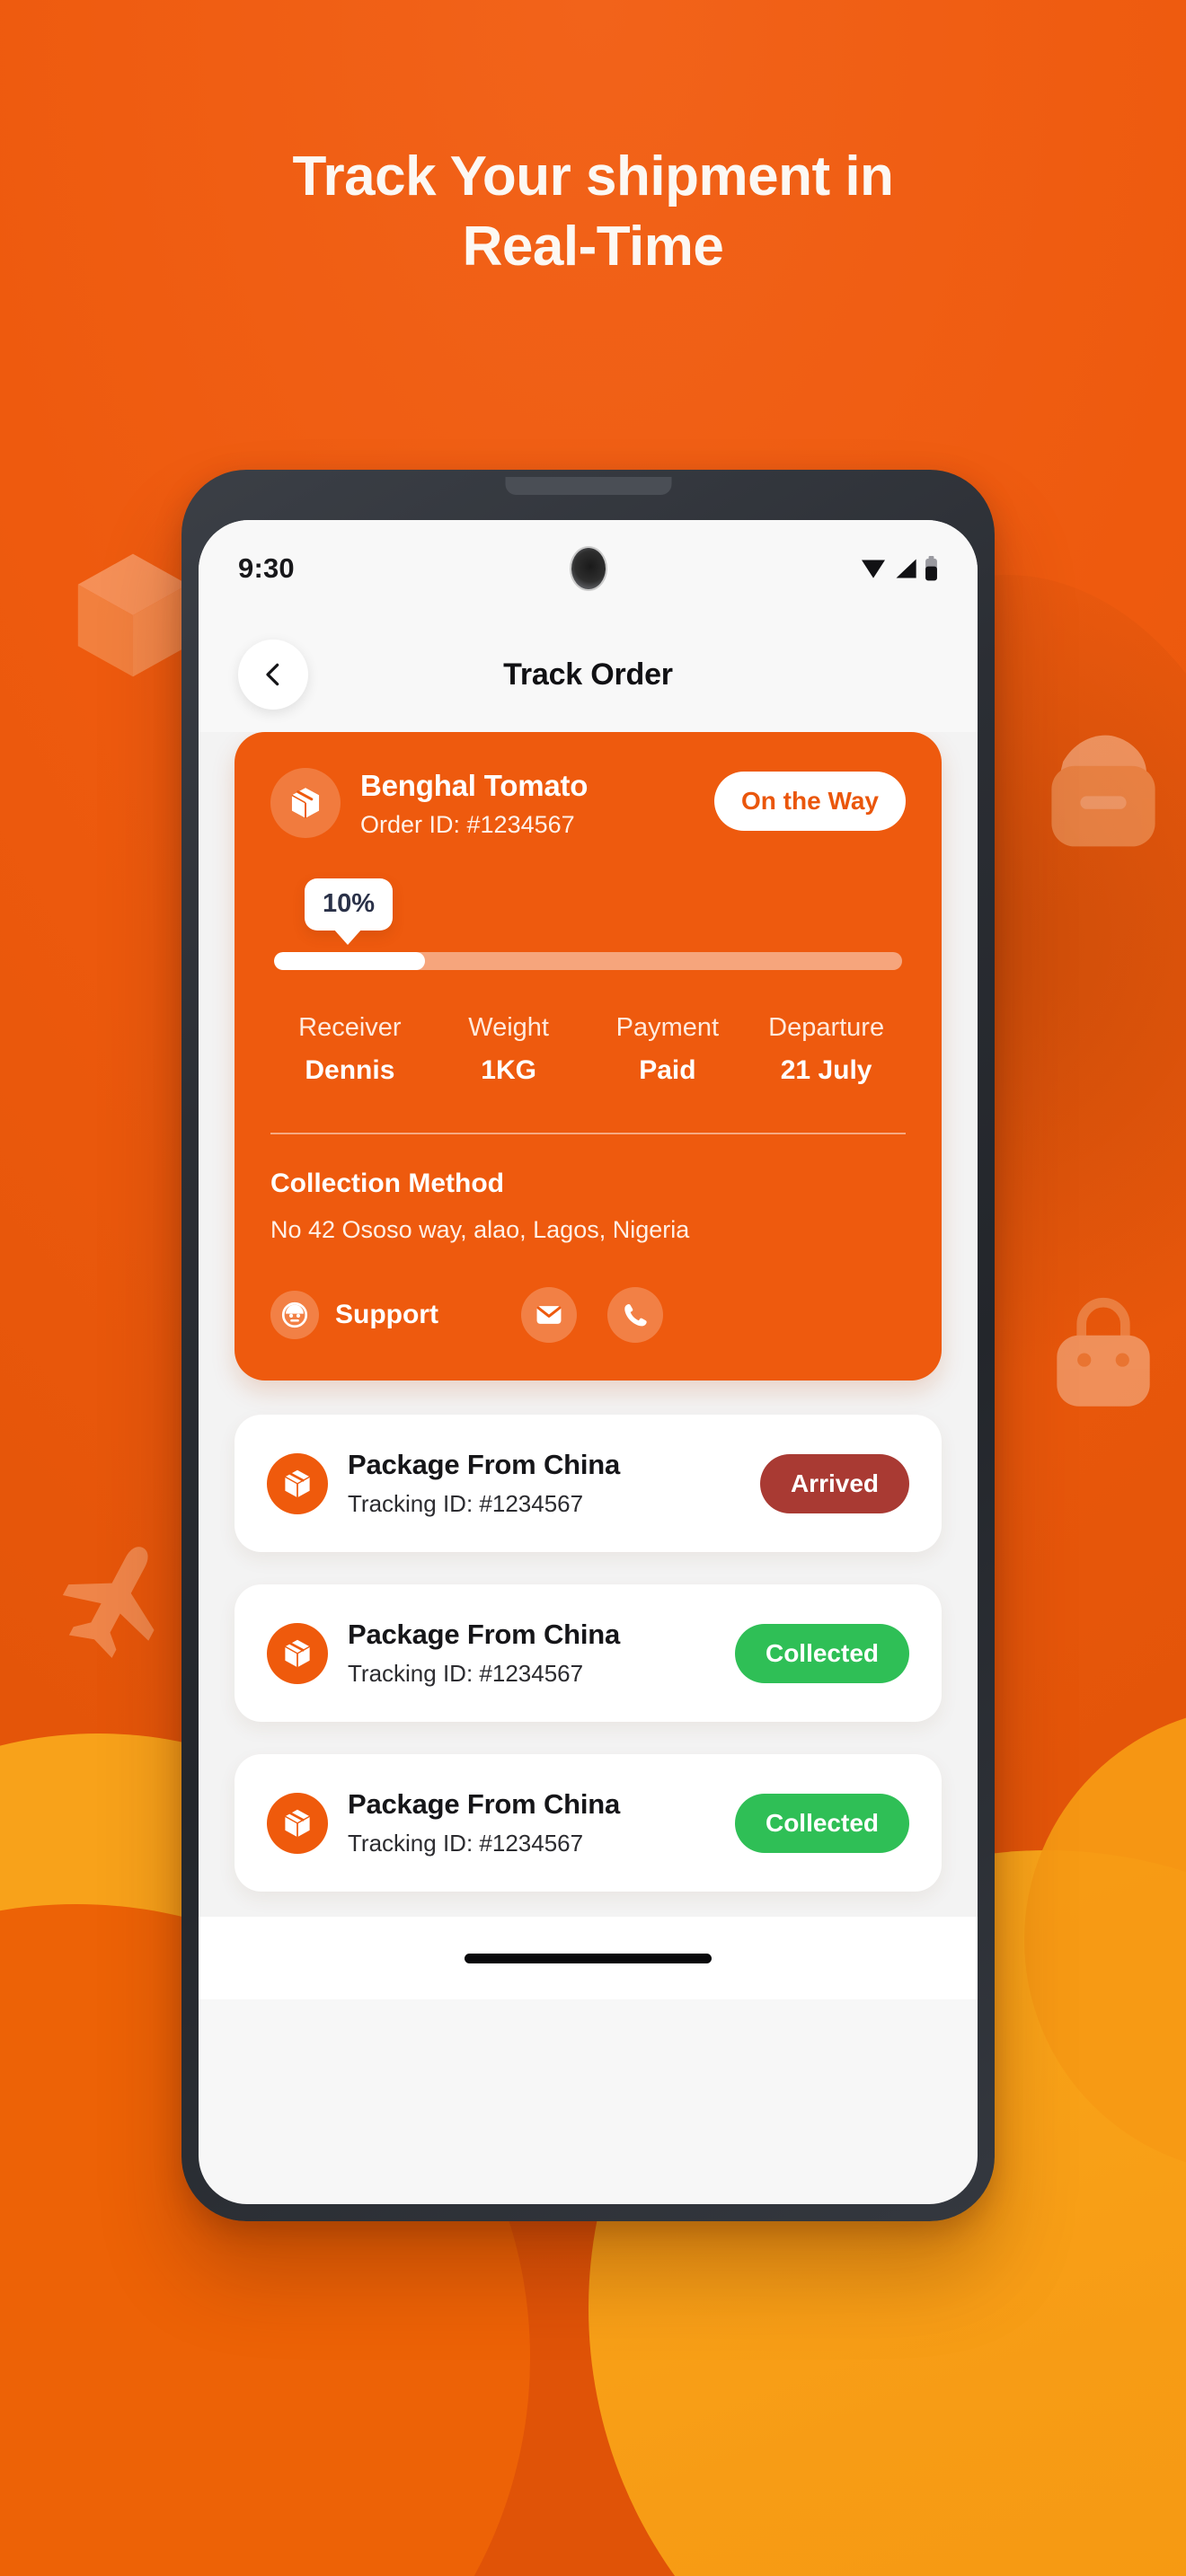  What do you see at coordinates (667, 1070) in the screenshot?
I see `stat-value: Paid` at bounding box center [667, 1070].